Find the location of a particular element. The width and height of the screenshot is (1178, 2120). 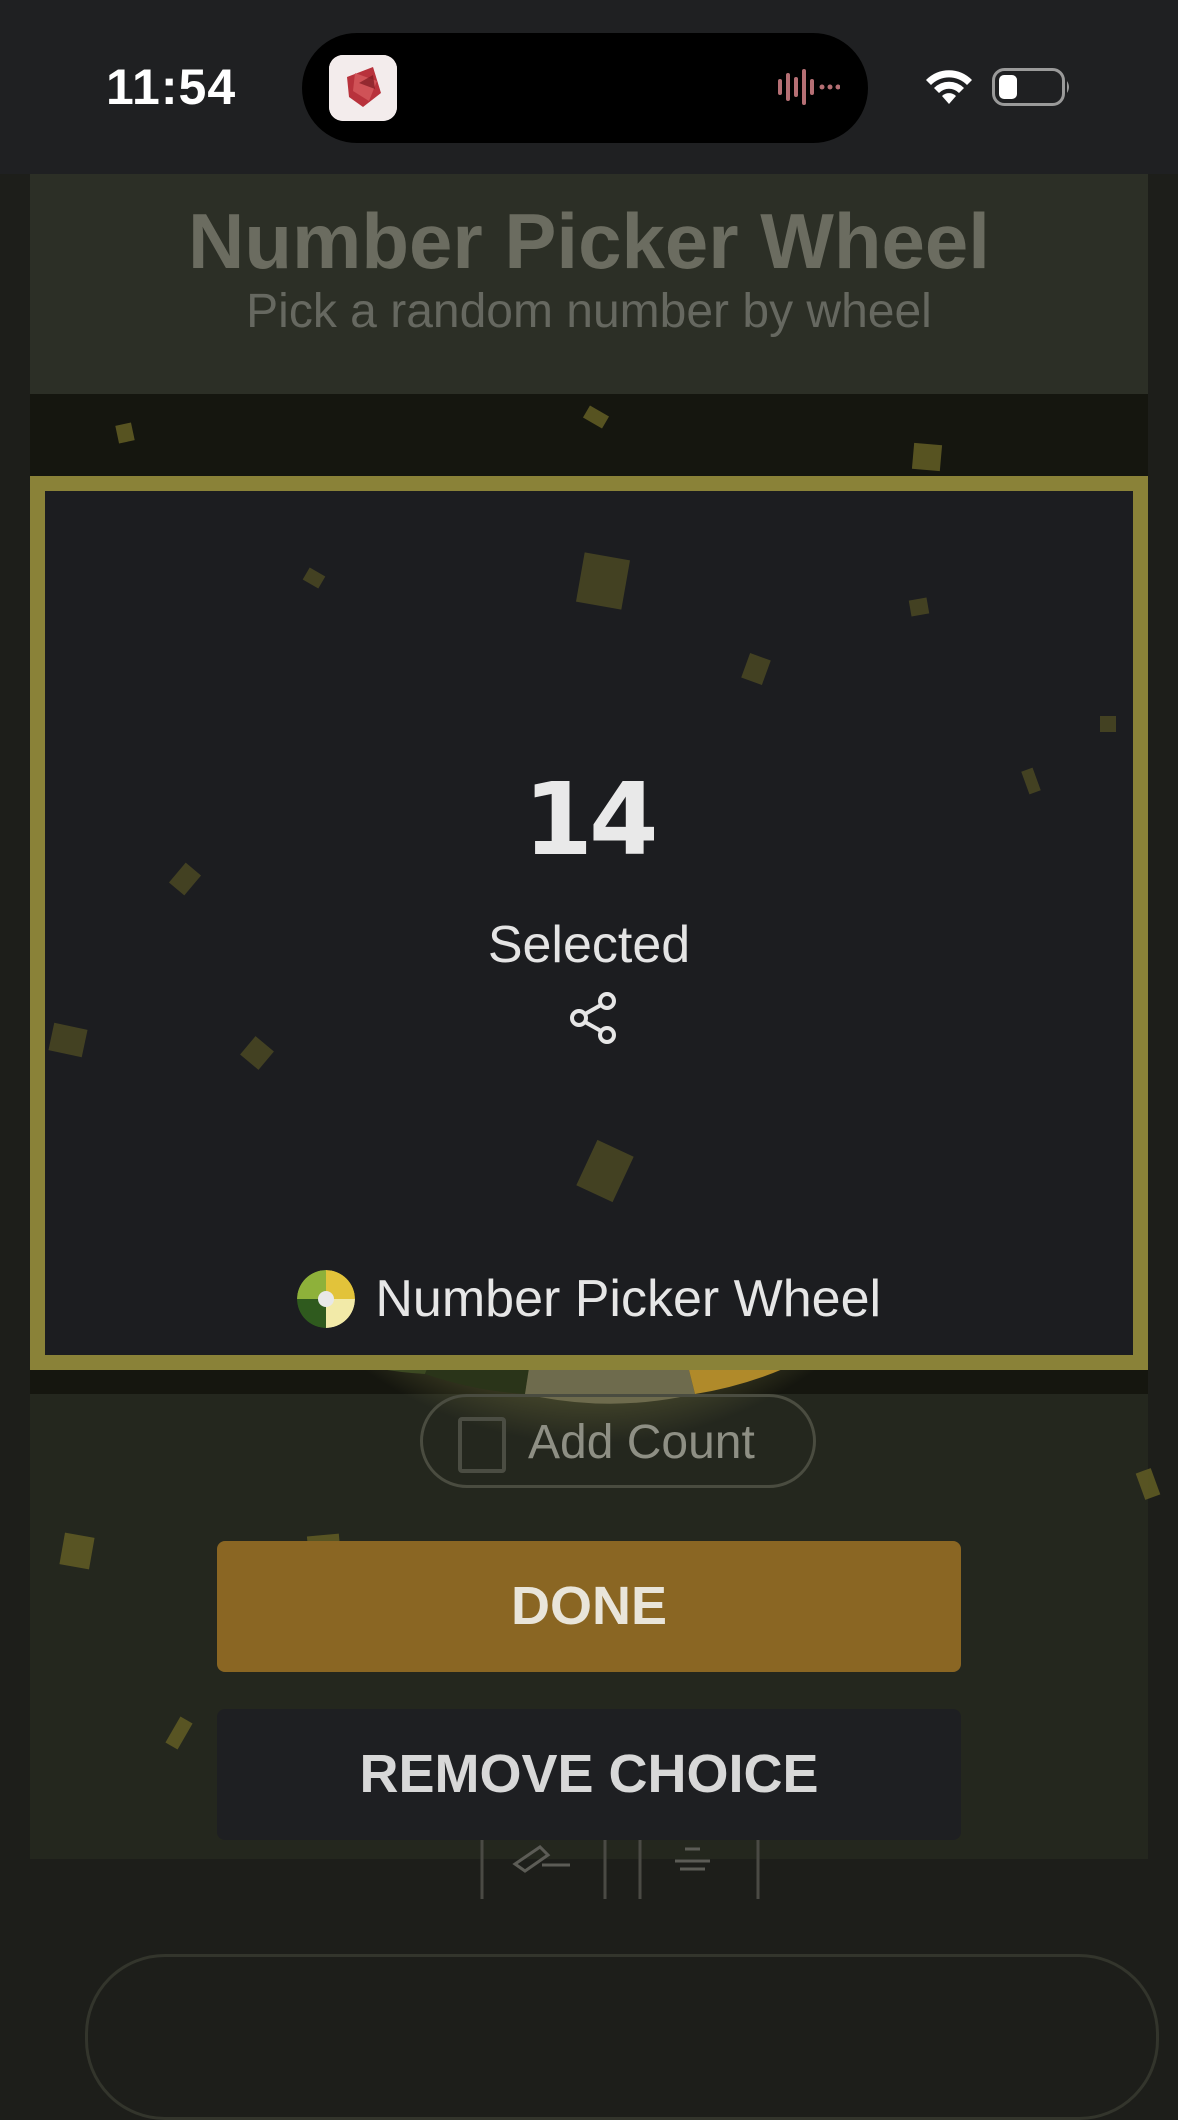

wheel-tools is located at coordinates (620, 1869).